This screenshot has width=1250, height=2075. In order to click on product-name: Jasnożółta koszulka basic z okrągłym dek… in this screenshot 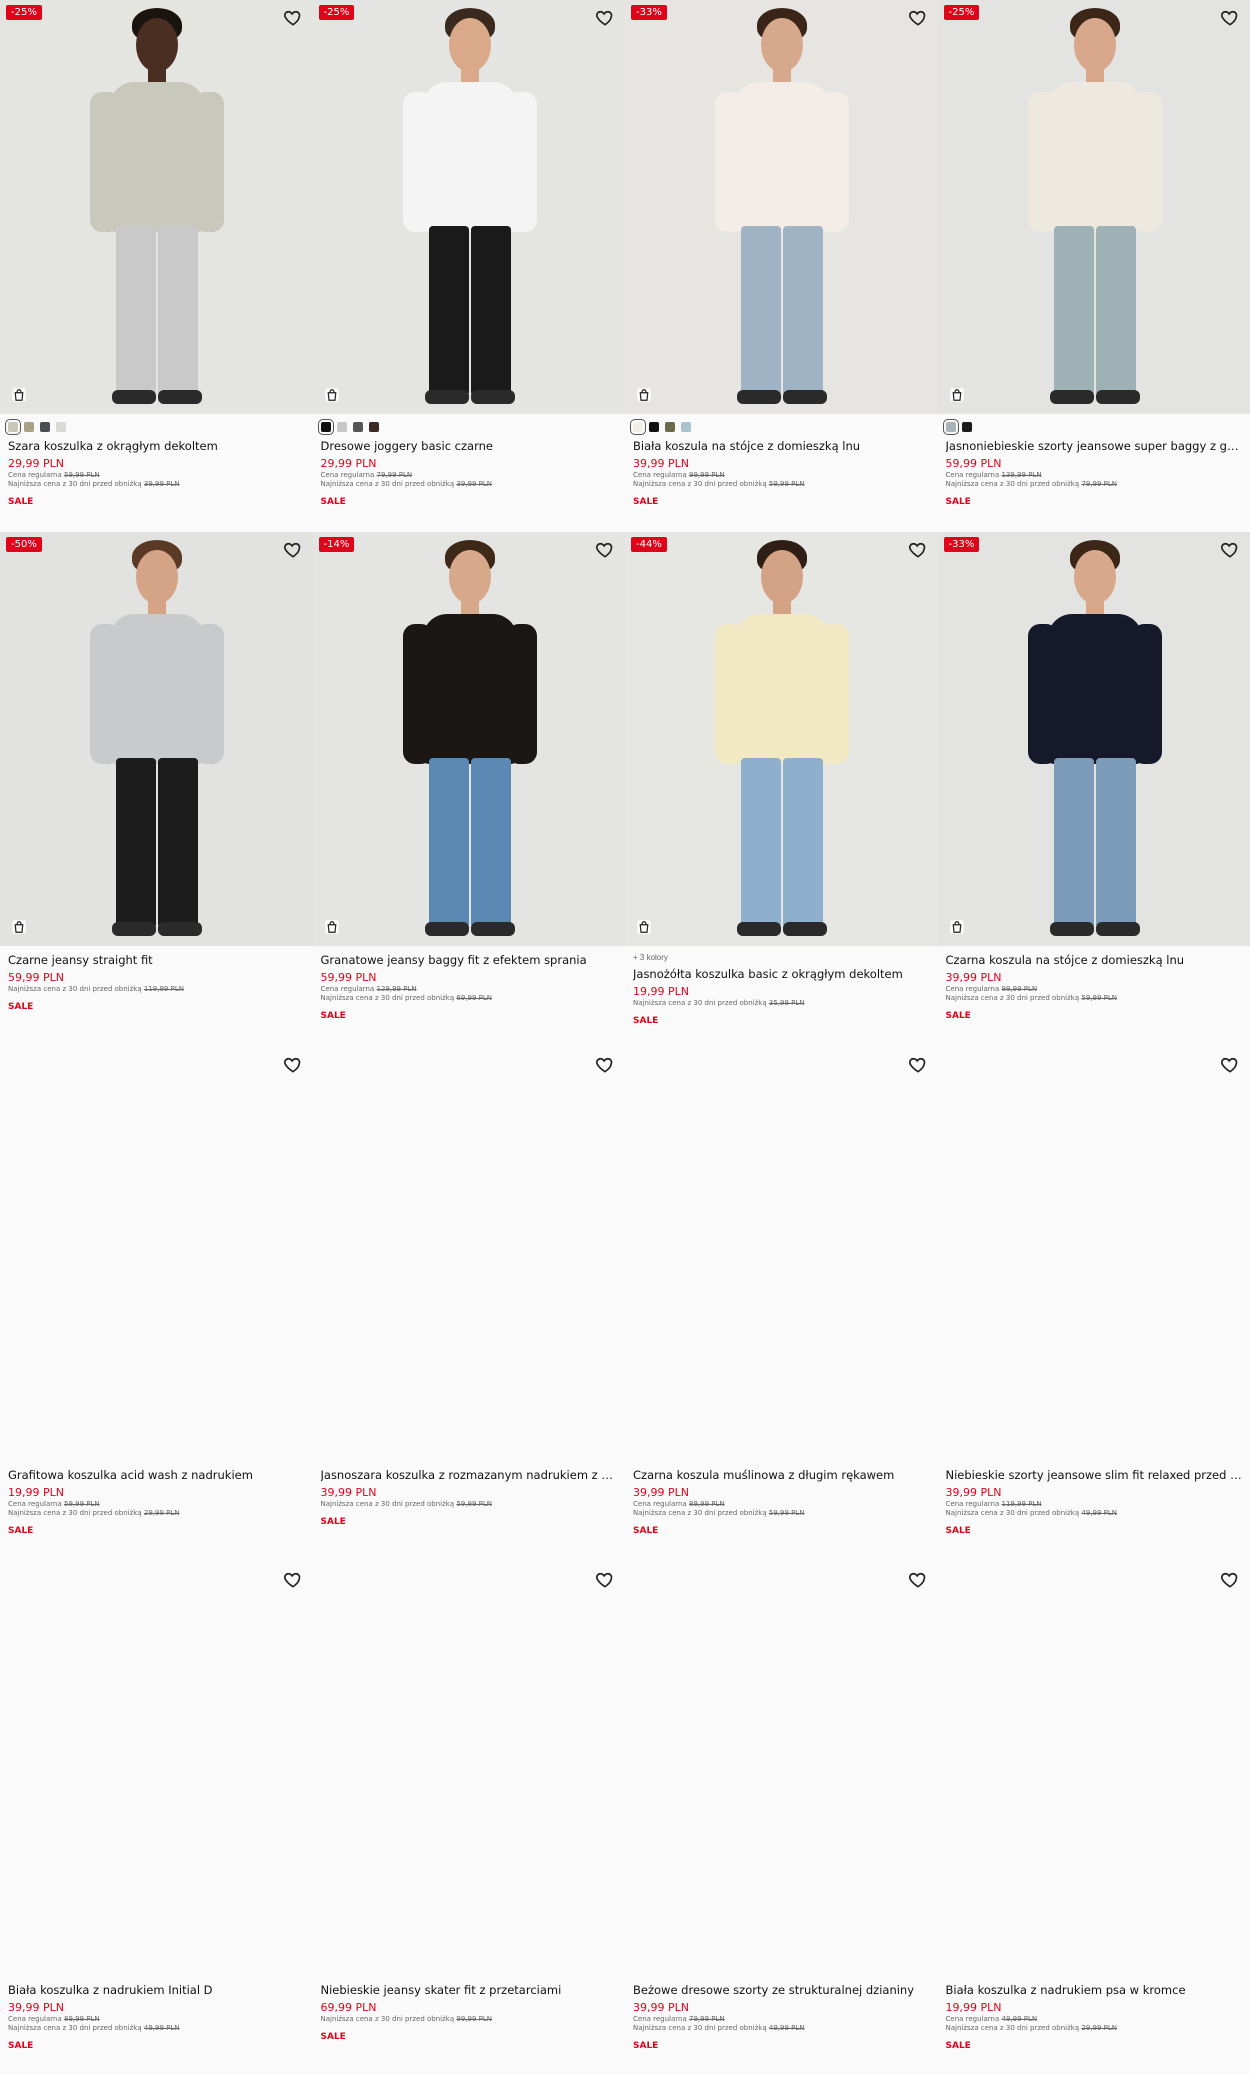, I will do `click(781, 974)`.